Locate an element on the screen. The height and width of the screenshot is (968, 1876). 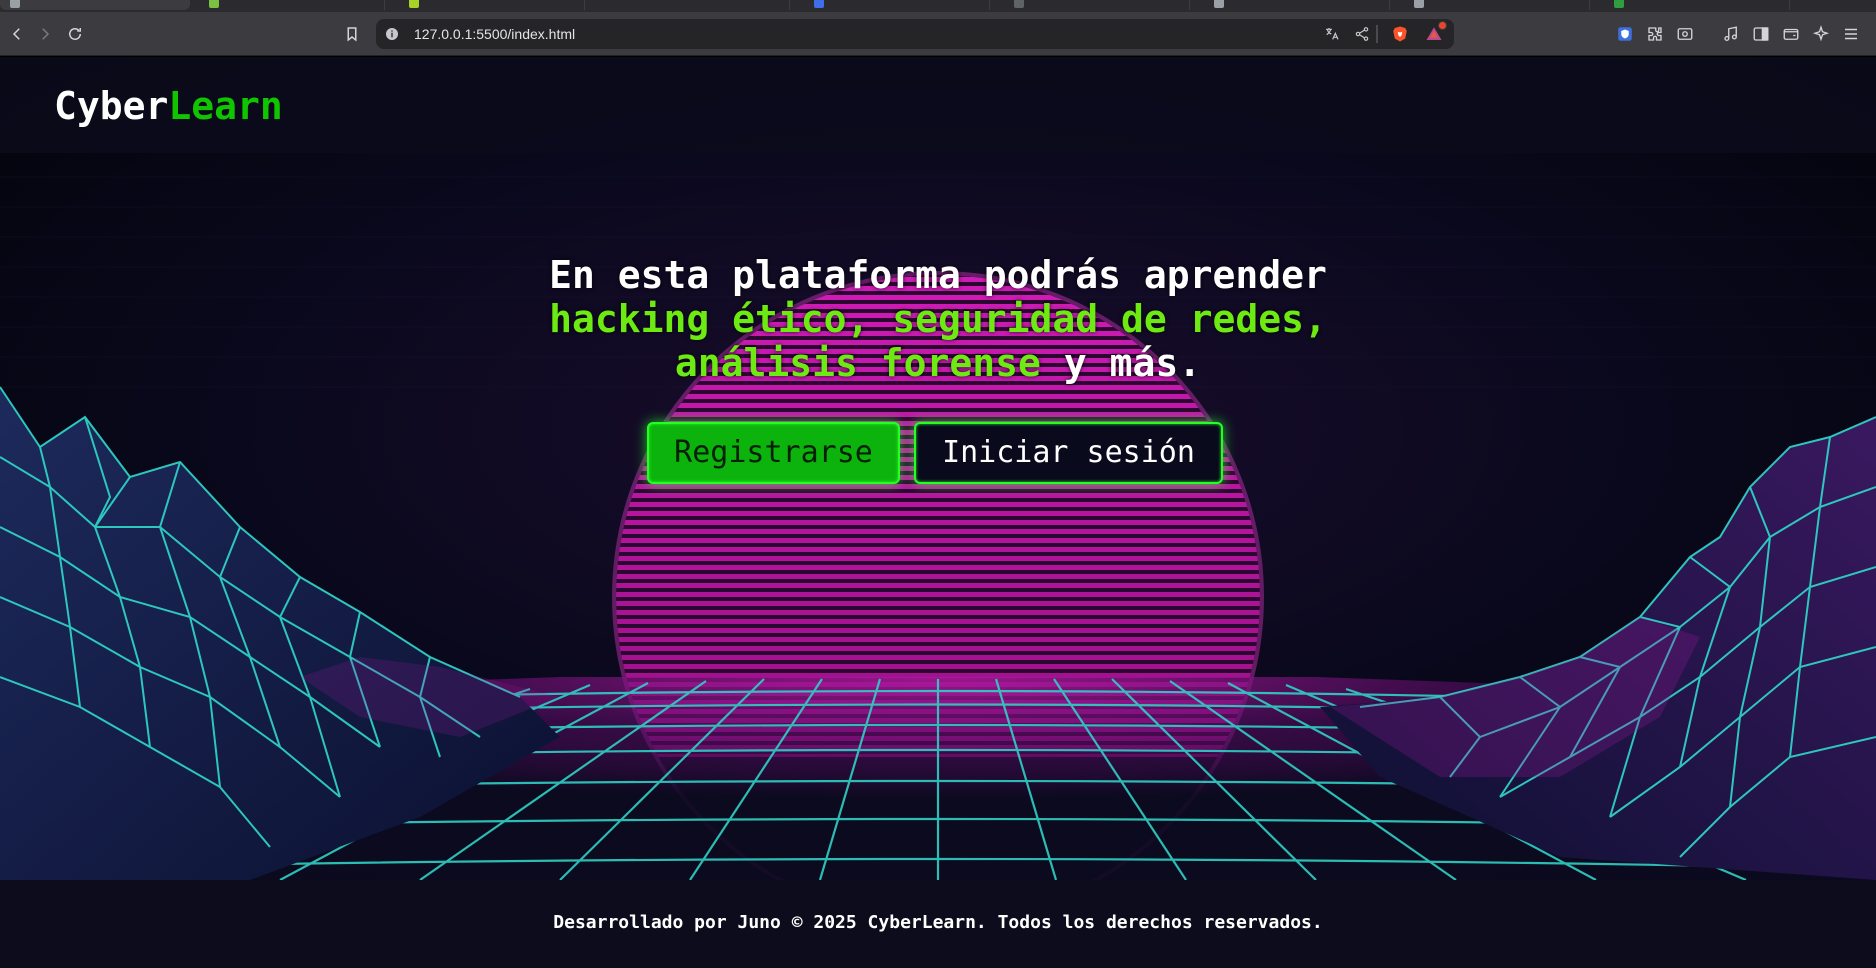
url-text: 127.0.0.1:5500/index.html is located at coordinates (494, 34).